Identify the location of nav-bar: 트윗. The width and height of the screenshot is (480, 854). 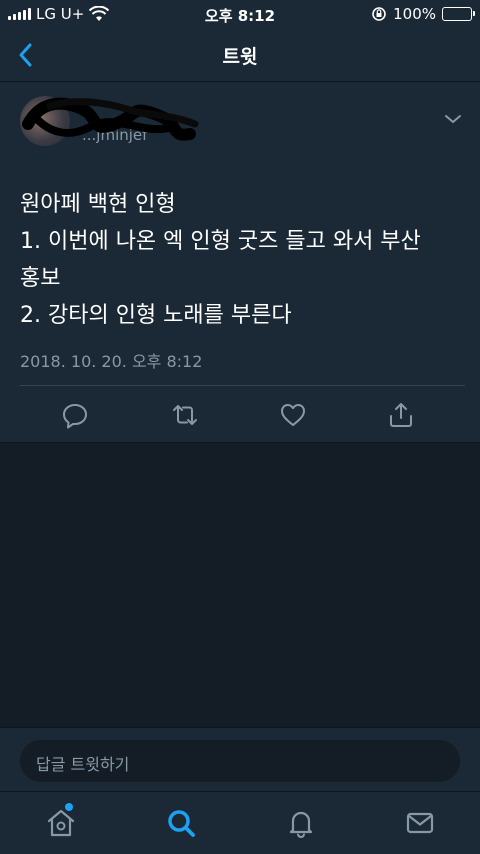
(240, 55).